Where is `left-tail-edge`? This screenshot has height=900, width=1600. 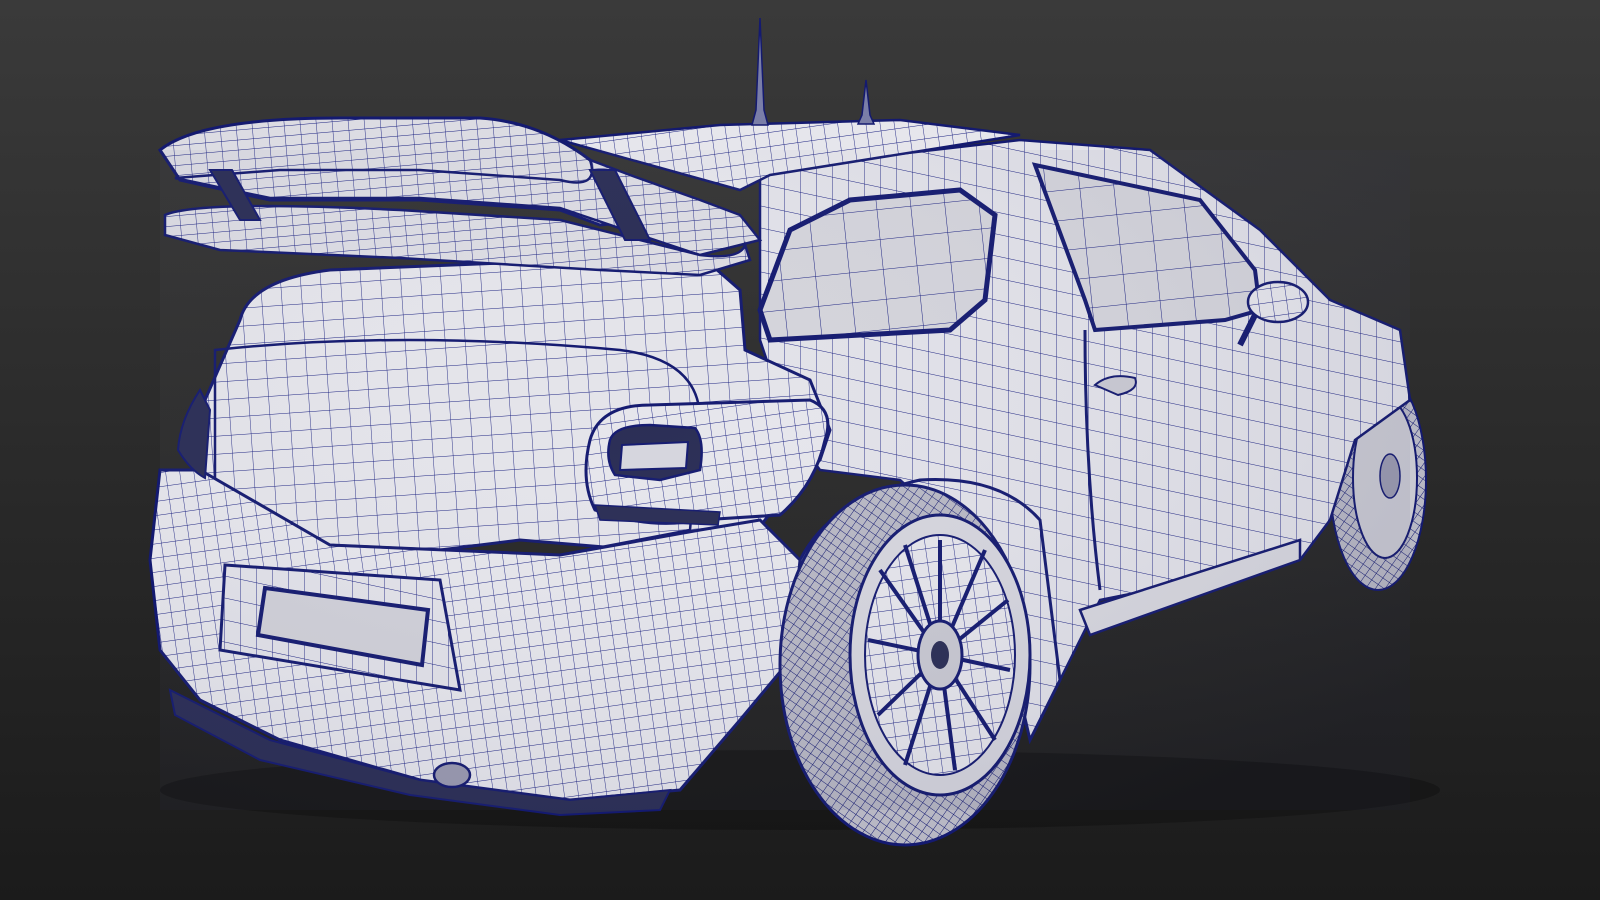 left-tail-edge is located at coordinates (194, 434).